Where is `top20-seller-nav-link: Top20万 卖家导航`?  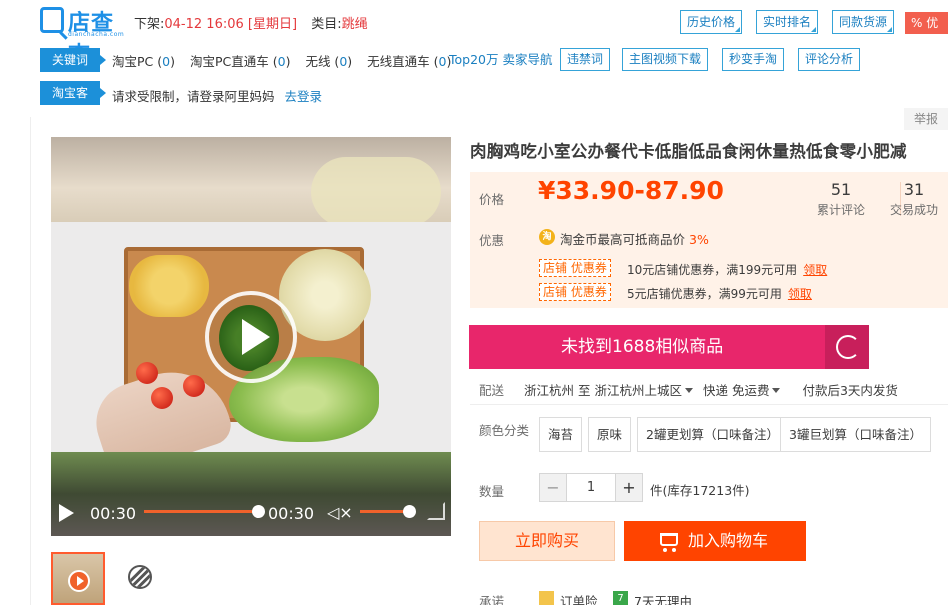 top20-seller-nav-link: Top20万 卖家导航 is located at coordinates (500, 58).